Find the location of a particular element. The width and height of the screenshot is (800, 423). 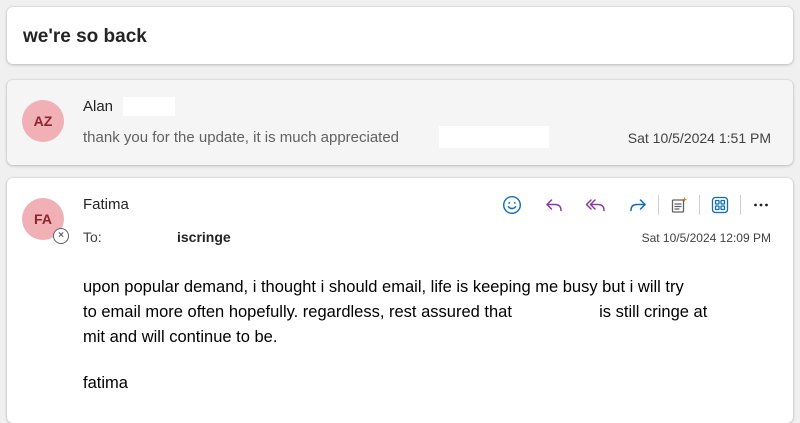

forward-icon is located at coordinates (638, 205).